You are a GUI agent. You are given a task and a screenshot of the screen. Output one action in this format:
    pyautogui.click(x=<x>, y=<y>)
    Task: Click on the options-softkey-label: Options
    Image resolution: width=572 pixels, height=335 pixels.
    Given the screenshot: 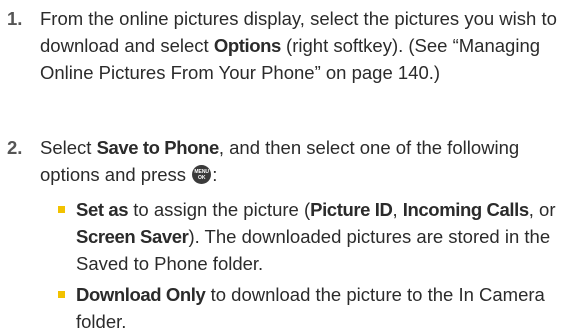 What is the action you would take?
    pyautogui.click(x=247, y=45)
    